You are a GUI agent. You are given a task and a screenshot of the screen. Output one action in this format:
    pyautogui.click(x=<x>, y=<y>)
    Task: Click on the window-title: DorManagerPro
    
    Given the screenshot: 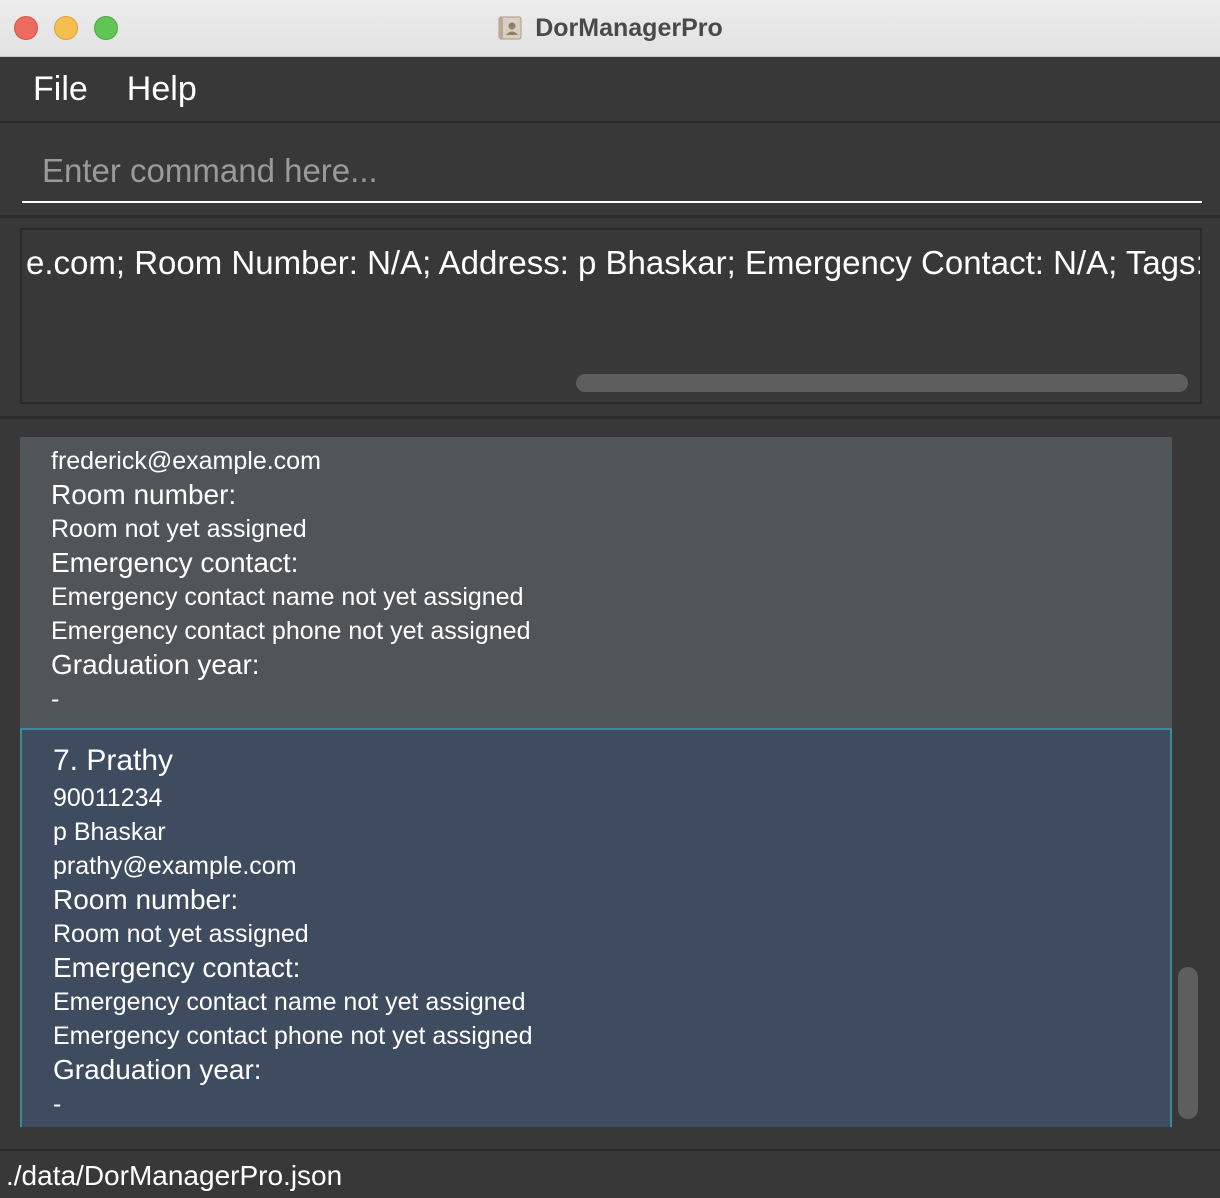 What is the action you would take?
    pyautogui.click(x=629, y=27)
    